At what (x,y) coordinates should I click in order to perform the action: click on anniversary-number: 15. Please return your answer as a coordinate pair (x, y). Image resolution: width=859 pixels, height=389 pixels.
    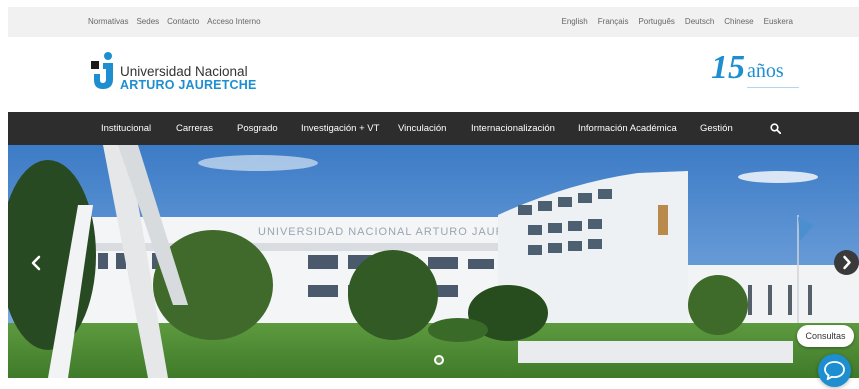
    Looking at the image, I should click on (728, 67).